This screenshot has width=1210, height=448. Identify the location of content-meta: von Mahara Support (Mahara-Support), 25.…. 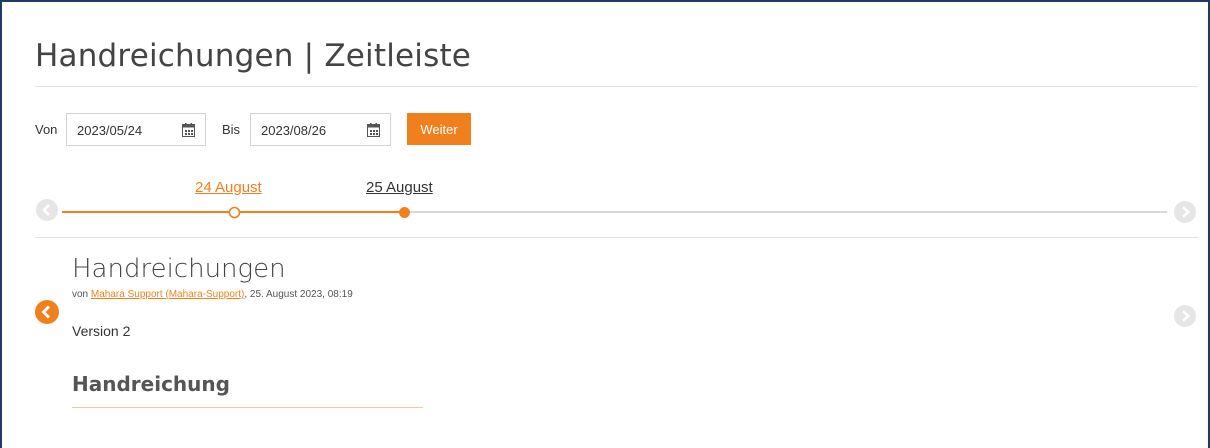
(212, 294).